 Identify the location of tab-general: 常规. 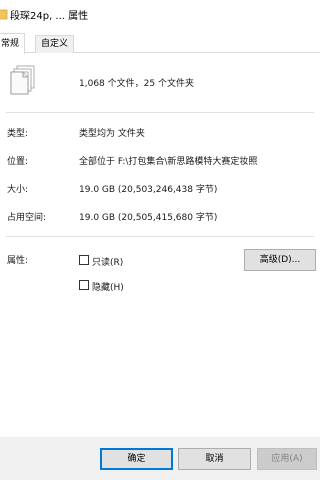
(13, 43).